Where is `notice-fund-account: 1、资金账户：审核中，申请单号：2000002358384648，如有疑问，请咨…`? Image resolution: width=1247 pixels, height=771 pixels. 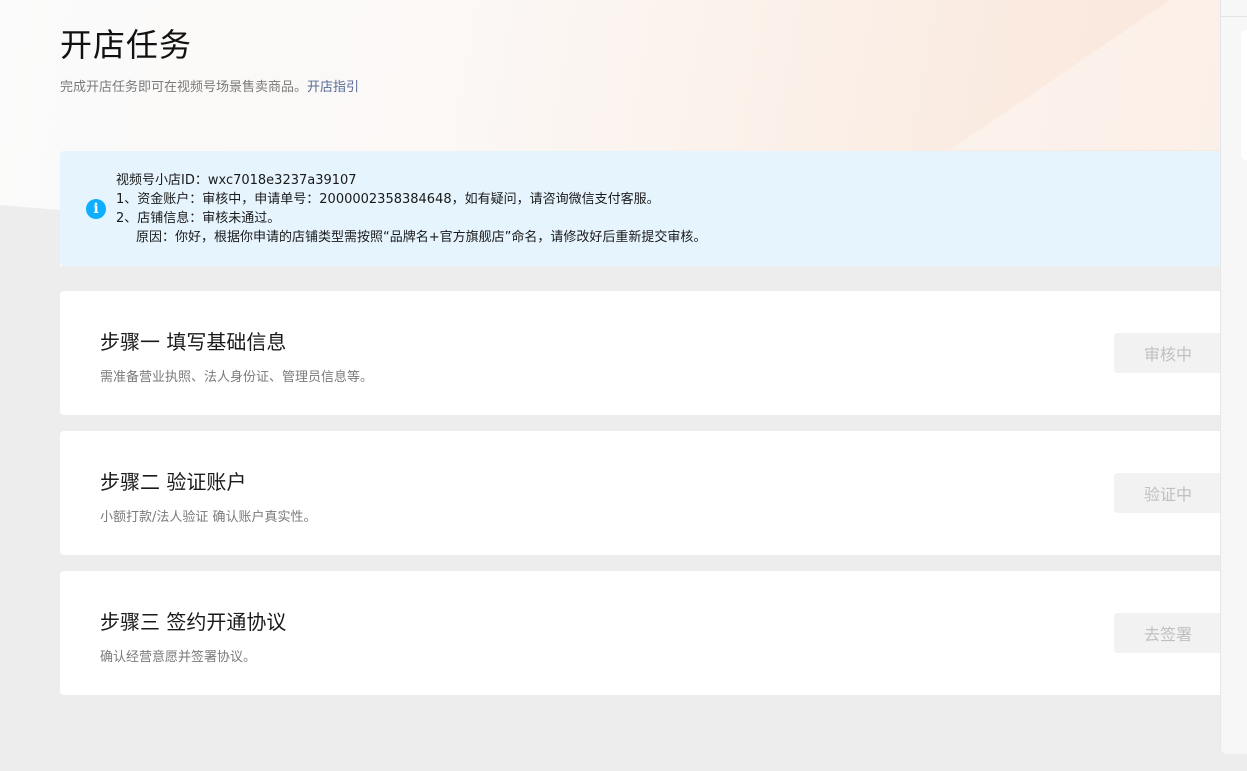 notice-fund-account: 1、资金账户：审核中，申请单号：2000002358384648，如有疑问，请咨… is located at coordinates (388, 199).